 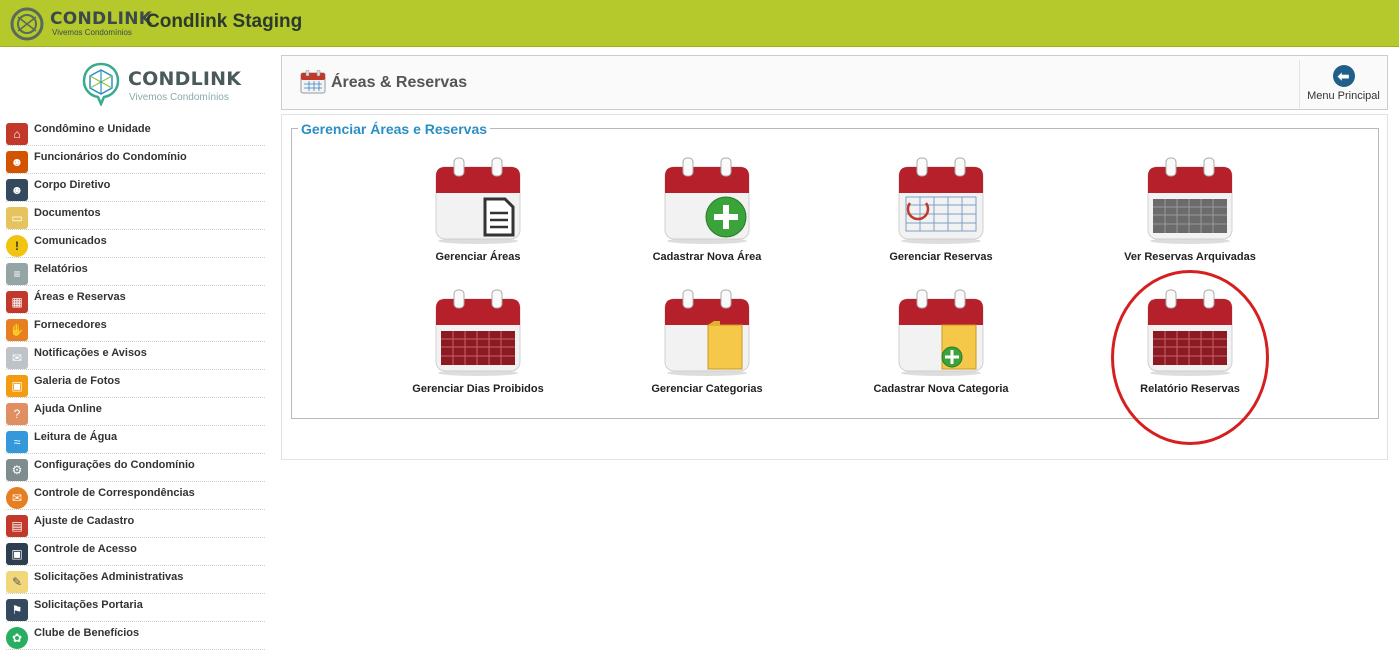 I want to click on tile-gerenciar-dias-proibidos: Gerenciar Dias Proibidos, so click(x=478, y=341).